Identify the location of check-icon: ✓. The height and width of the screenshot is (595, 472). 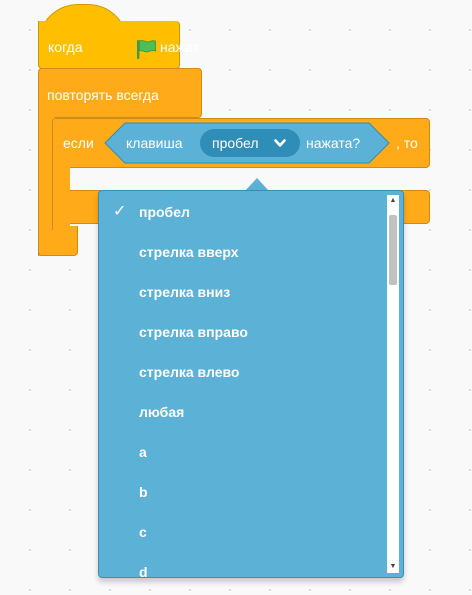
(120, 211).